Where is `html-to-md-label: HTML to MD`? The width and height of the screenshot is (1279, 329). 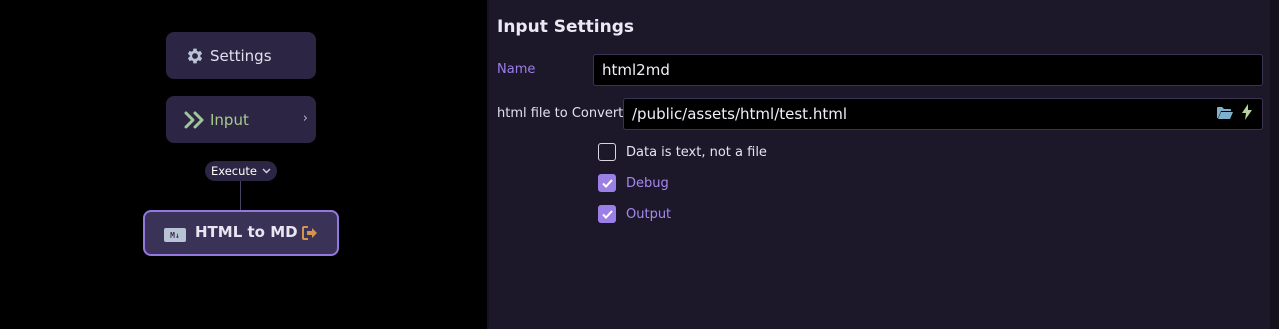
html-to-md-label: HTML to MD is located at coordinates (246, 232).